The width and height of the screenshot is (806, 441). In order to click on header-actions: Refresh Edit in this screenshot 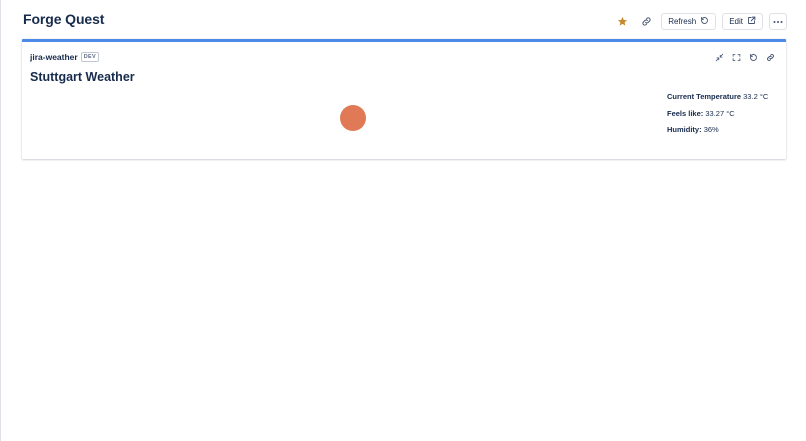, I will do `click(700, 21)`.